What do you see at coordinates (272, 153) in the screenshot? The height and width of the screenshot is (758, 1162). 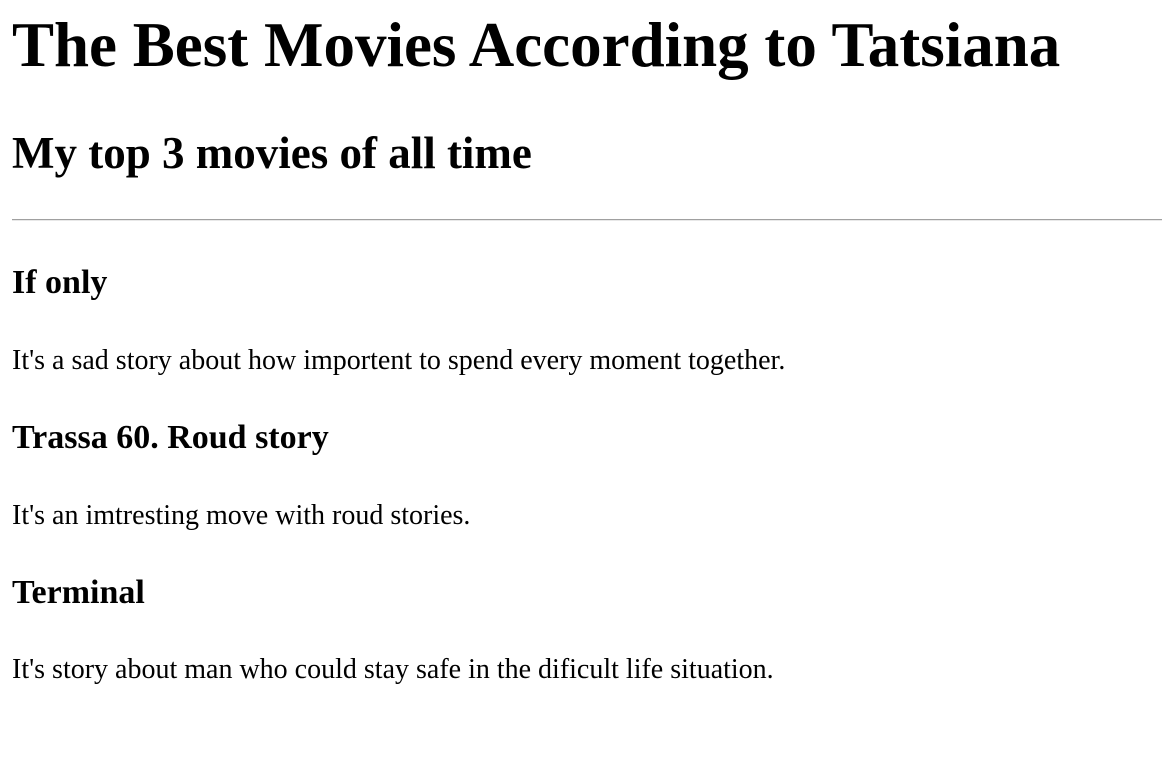 I see `page-subtitle: My top 3 movies of all time` at bounding box center [272, 153].